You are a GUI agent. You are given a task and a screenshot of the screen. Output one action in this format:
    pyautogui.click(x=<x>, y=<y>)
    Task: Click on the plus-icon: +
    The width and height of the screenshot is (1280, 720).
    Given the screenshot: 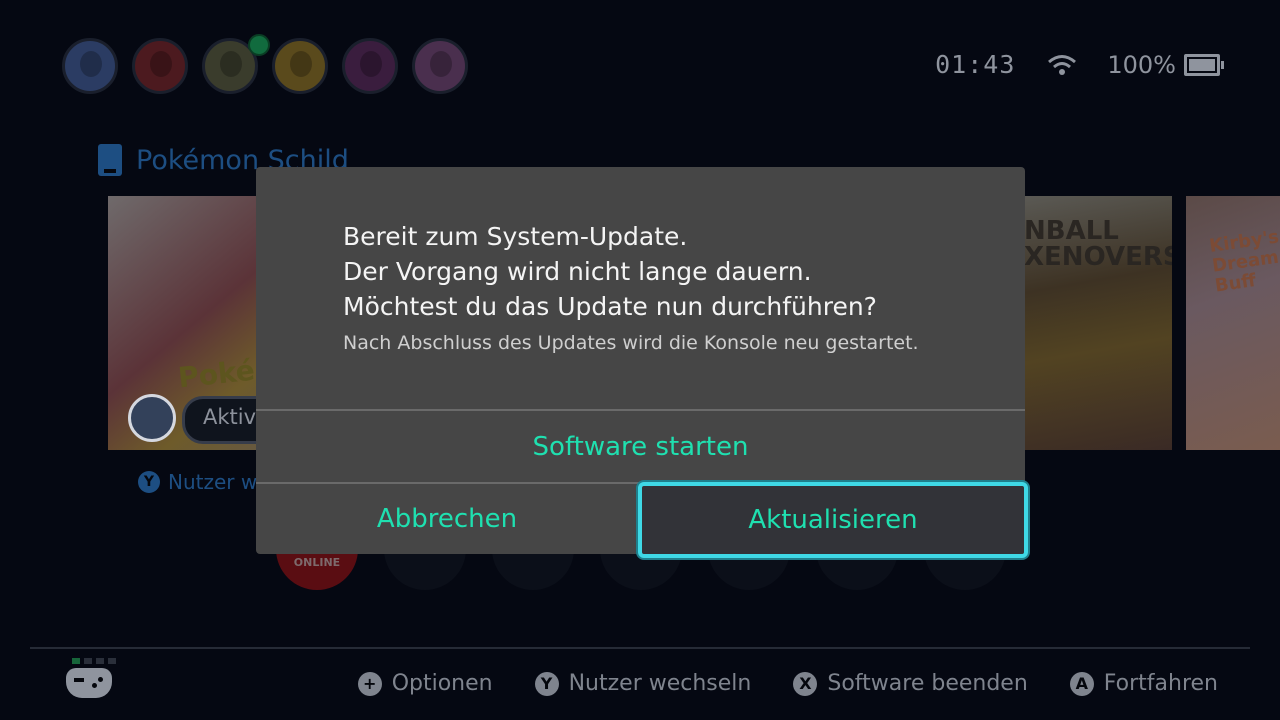 What is the action you would take?
    pyautogui.click(x=369, y=683)
    